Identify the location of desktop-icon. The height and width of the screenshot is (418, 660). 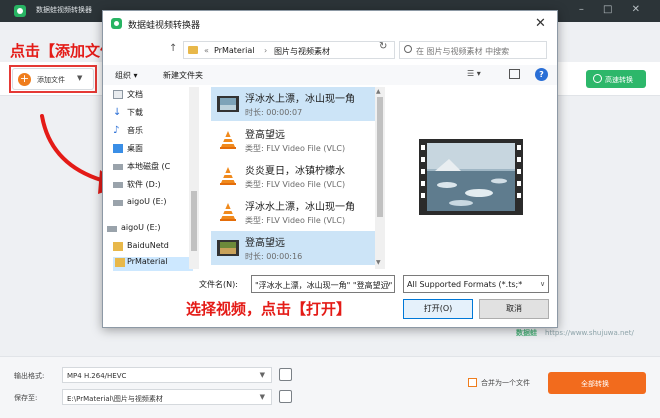
(118, 148).